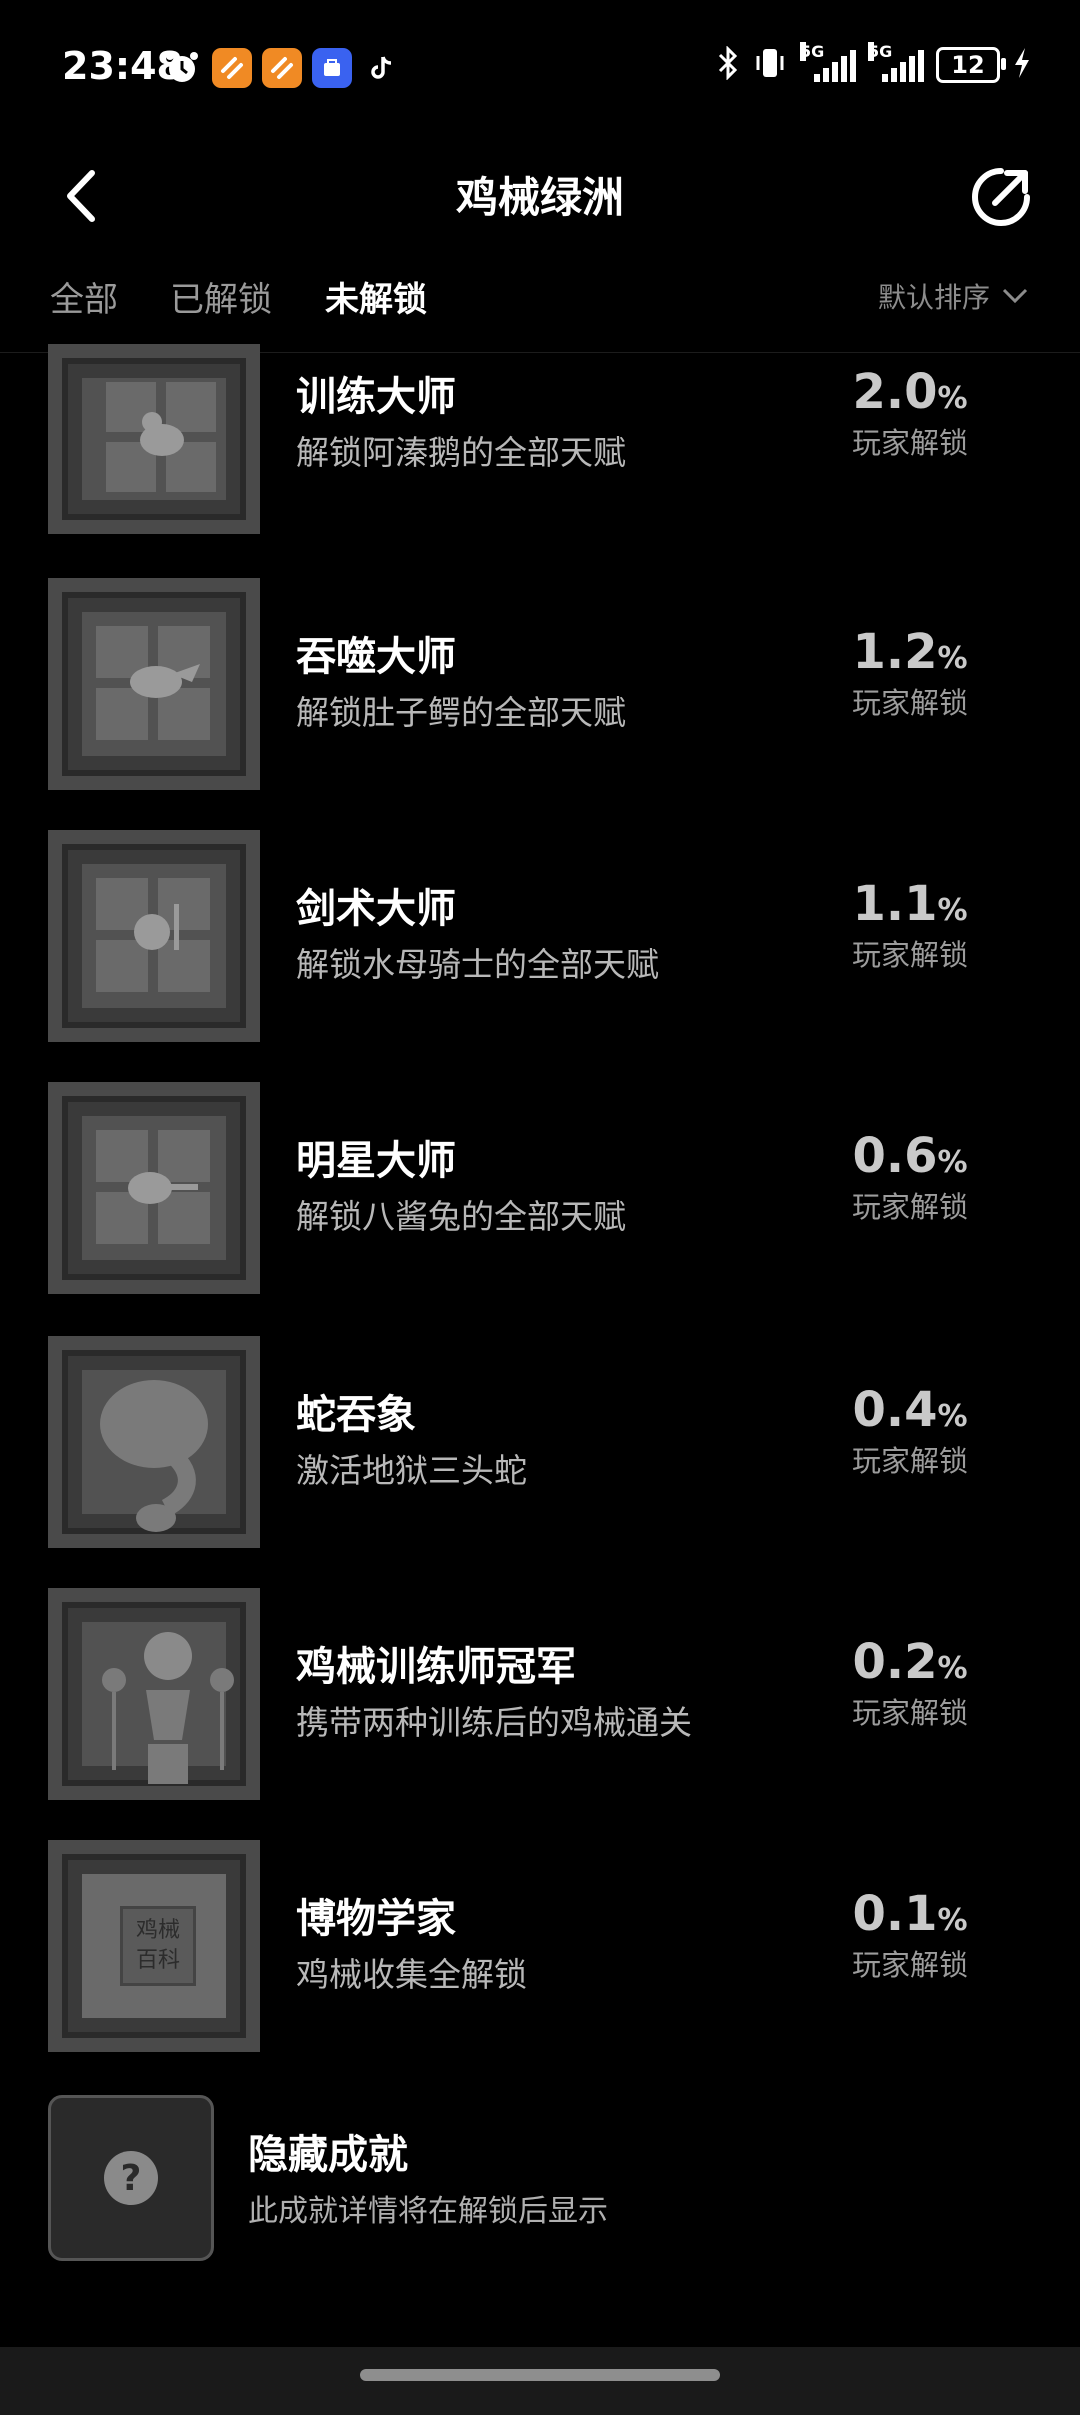 Image resolution: width=1080 pixels, height=2415 pixels. I want to click on achievement-desc: 激活地狱三头蛇, so click(411, 1470).